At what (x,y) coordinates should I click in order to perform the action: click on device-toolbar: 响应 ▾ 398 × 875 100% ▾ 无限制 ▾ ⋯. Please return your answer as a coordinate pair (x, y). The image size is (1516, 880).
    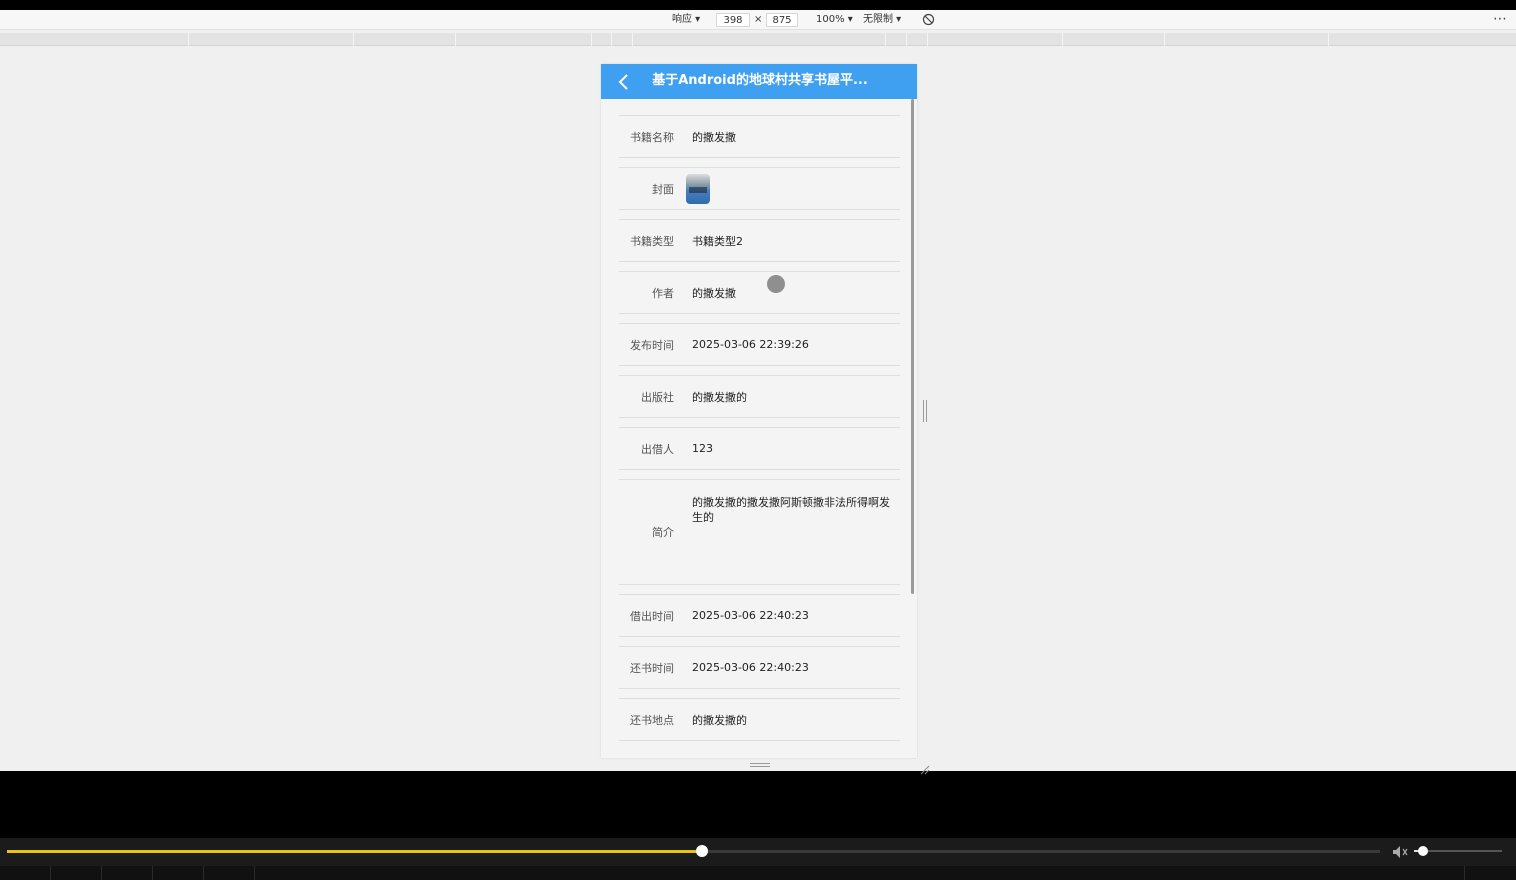
    Looking at the image, I should click on (758, 20).